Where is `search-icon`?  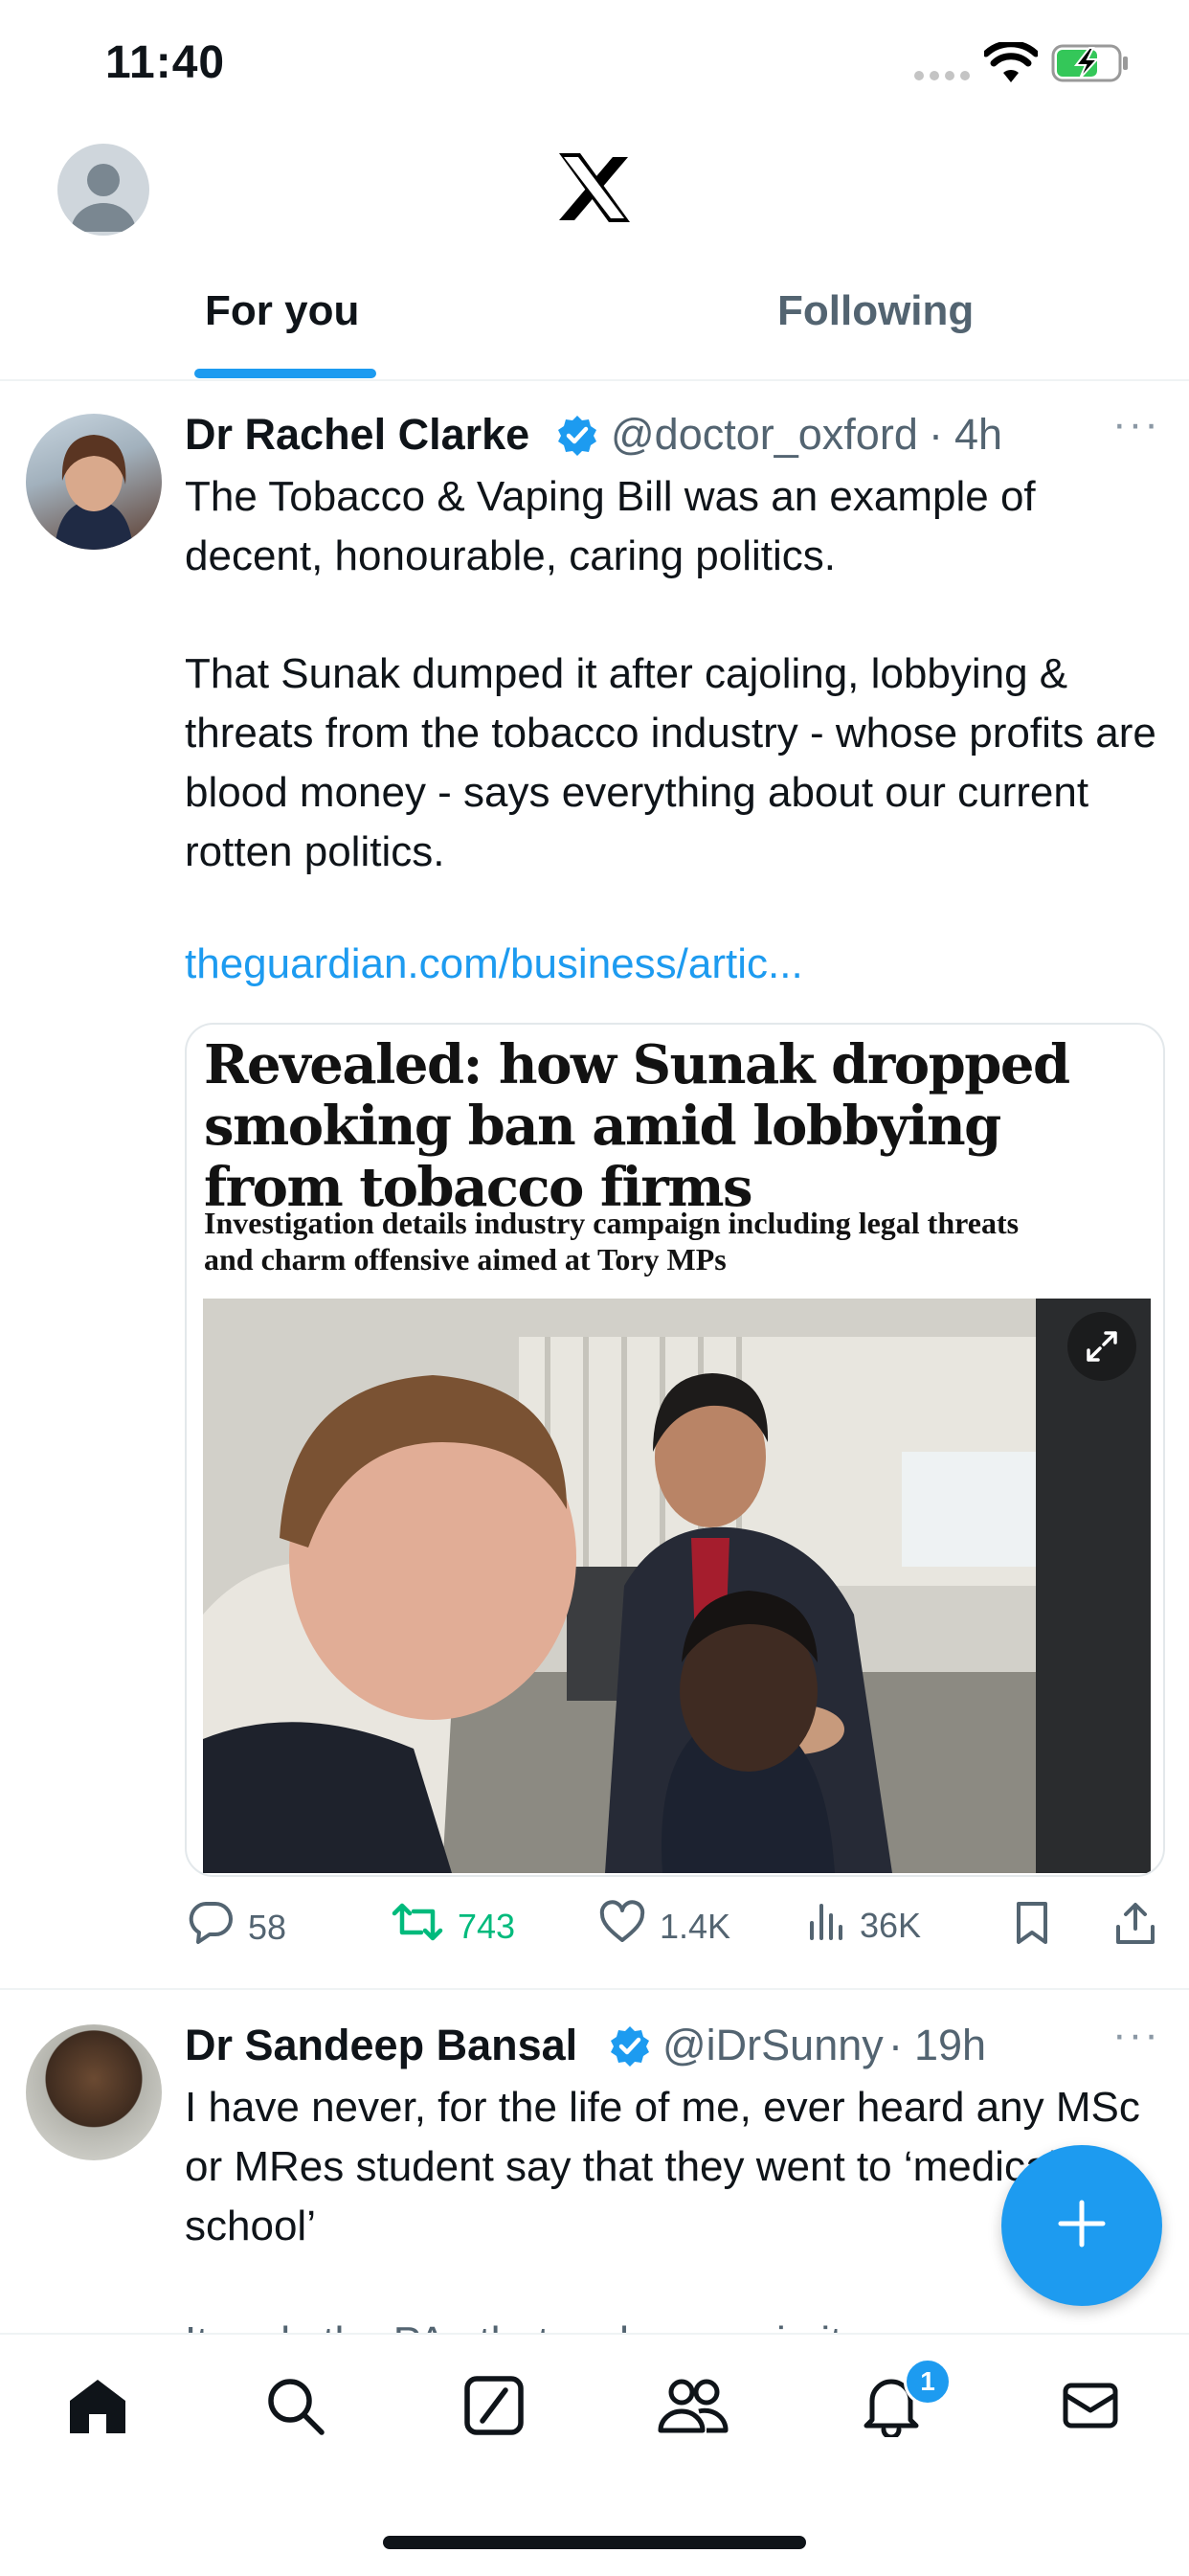
search-icon is located at coordinates (294, 2408).